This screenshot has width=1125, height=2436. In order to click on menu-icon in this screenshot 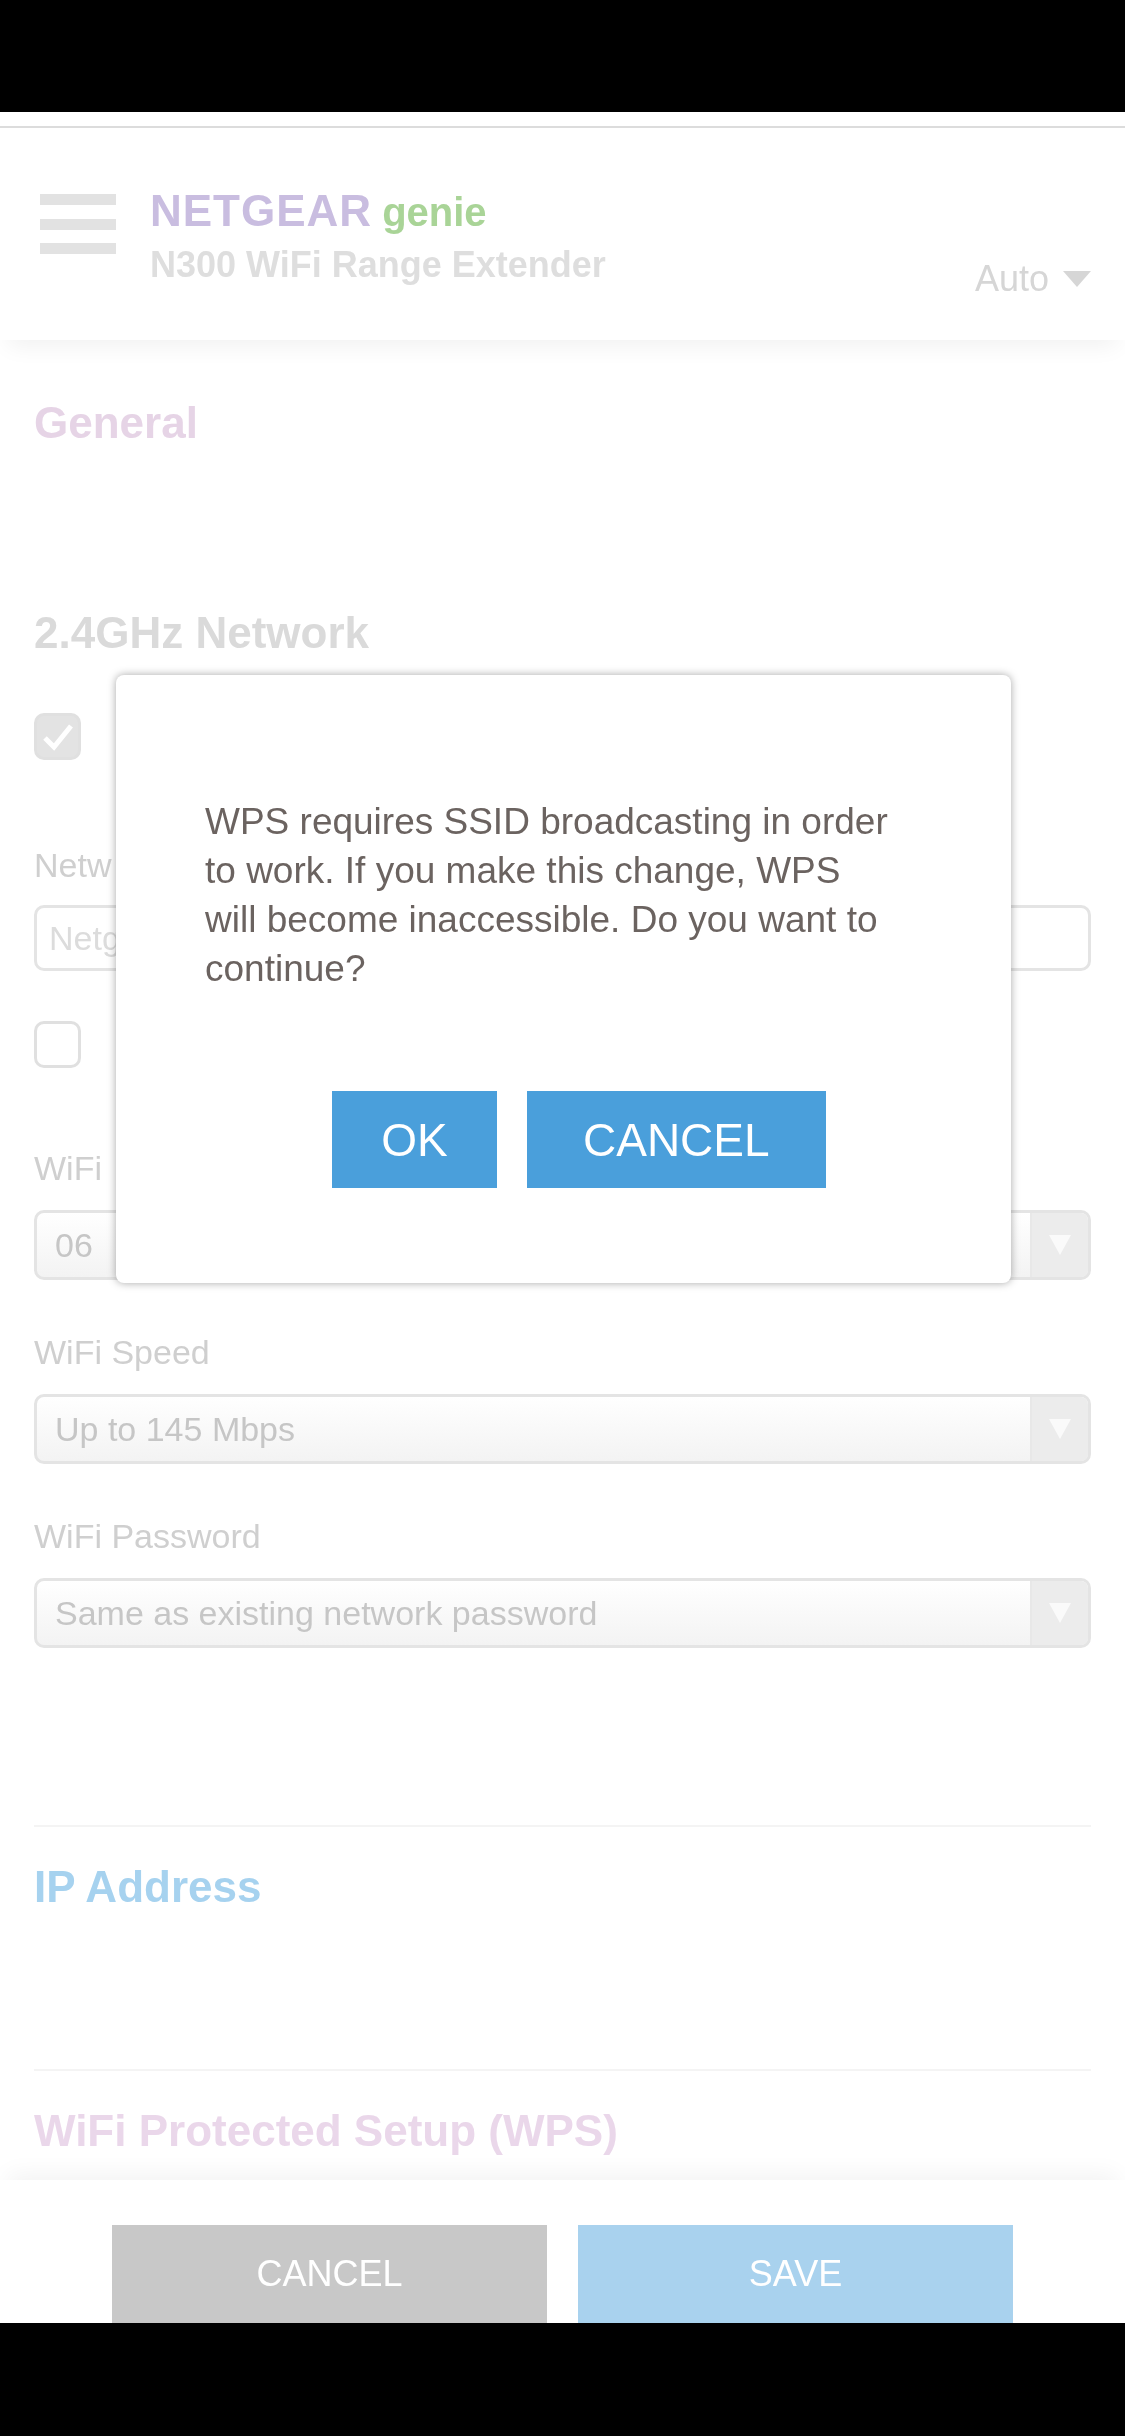, I will do `click(78, 224)`.